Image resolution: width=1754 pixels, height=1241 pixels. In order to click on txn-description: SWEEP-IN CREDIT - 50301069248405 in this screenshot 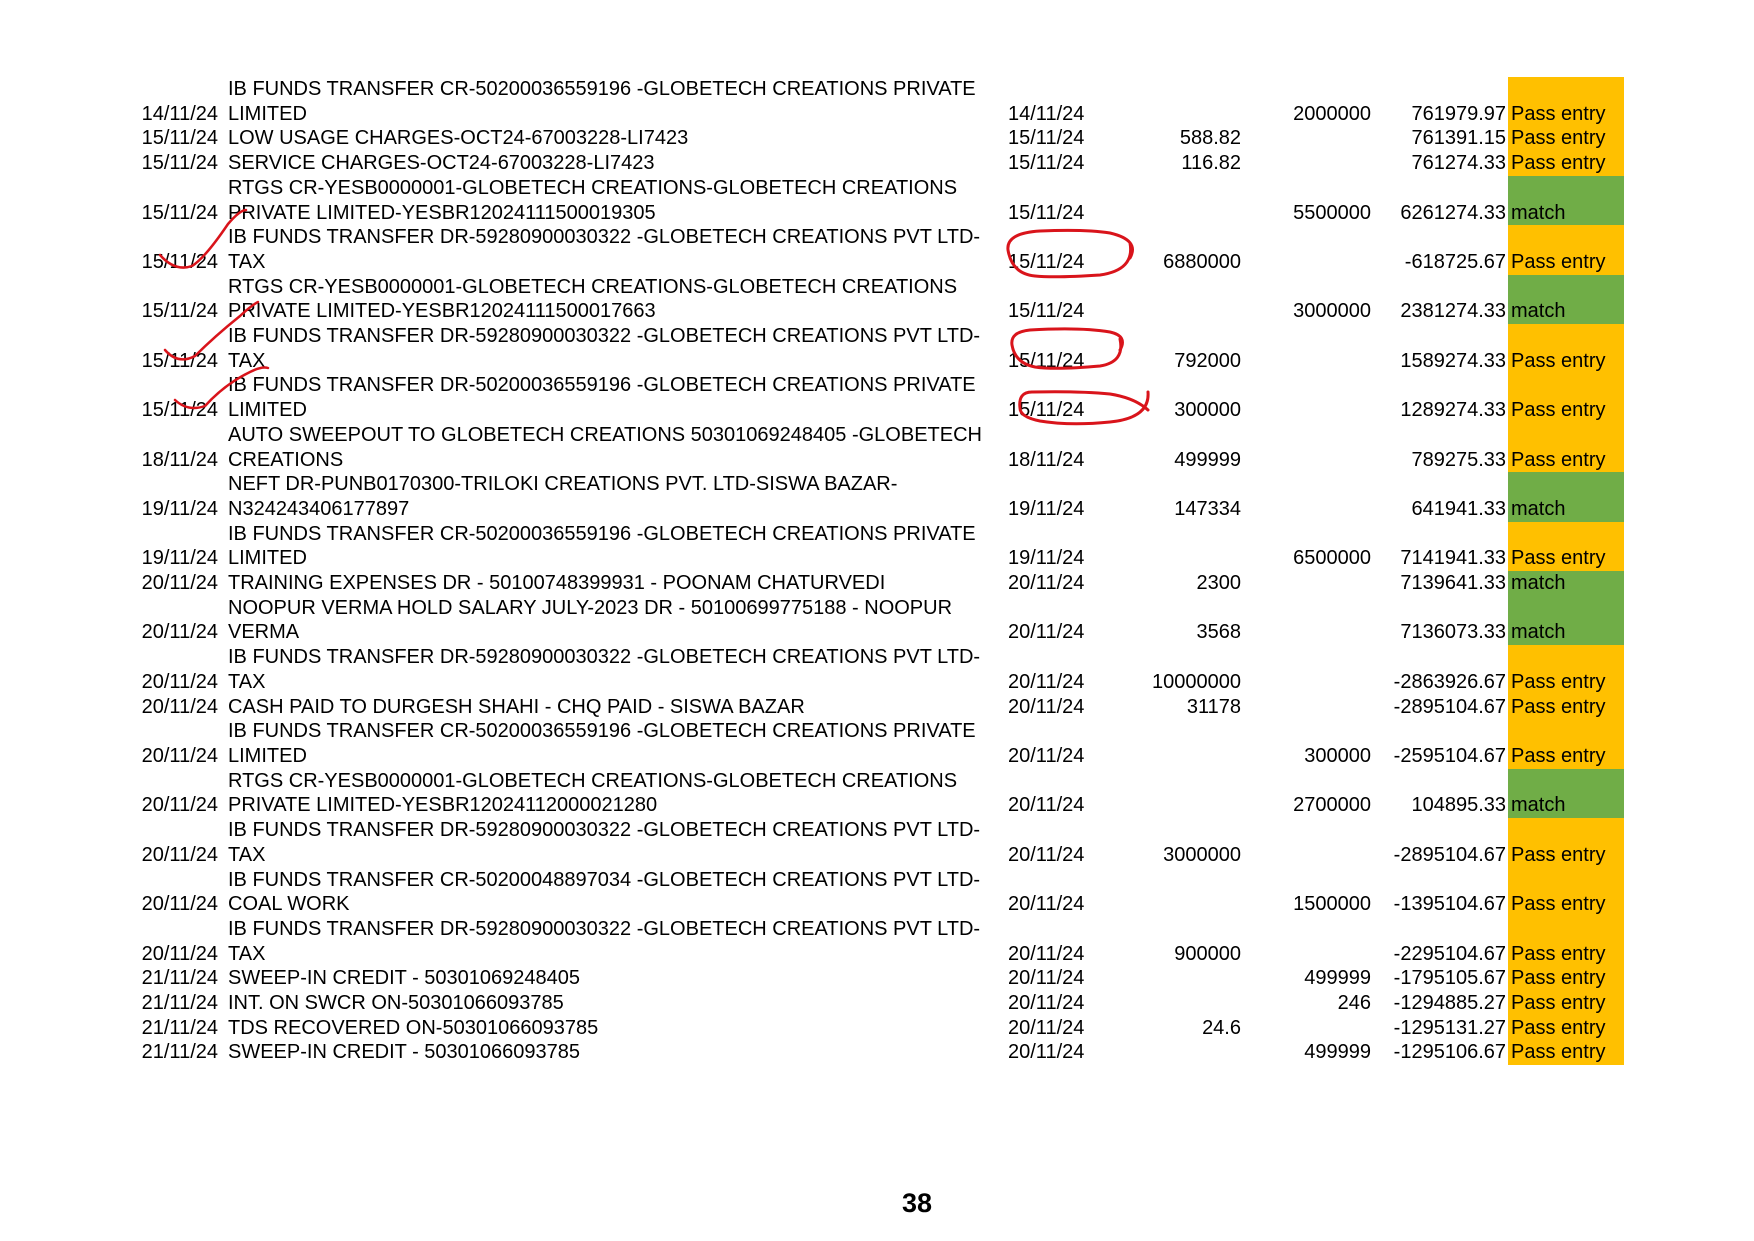, I will do `click(404, 978)`.